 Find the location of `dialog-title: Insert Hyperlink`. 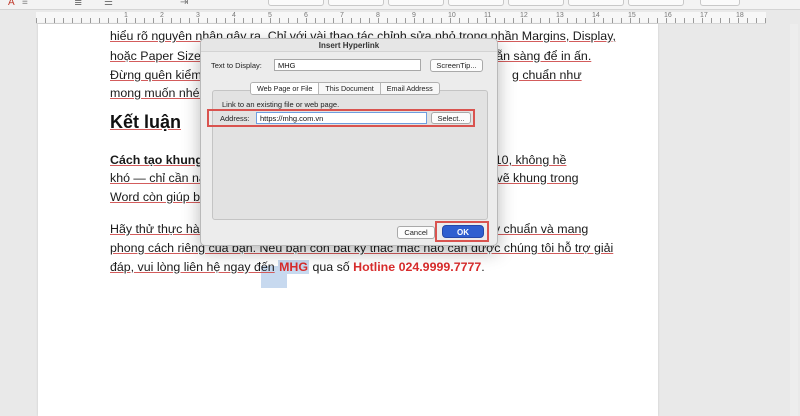

dialog-title: Insert Hyperlink is located at coordinates (349, 45).